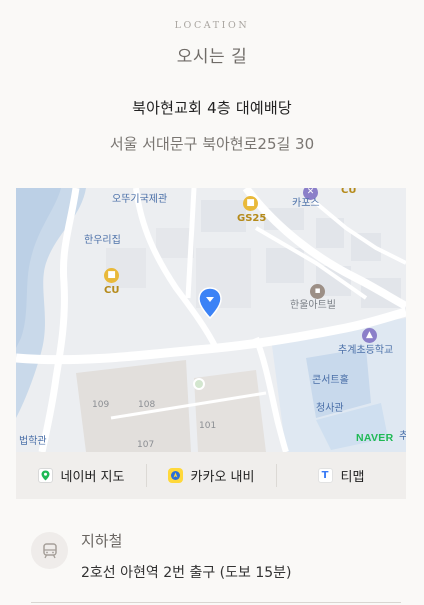 This screenshot has width=424, height=605. What do you see at coordinates (186, 573) in the screenshot?
I see `transit-detail: 2호선 아현역 2번 출구 (도보 15분)` at bounding box center [186, 573].